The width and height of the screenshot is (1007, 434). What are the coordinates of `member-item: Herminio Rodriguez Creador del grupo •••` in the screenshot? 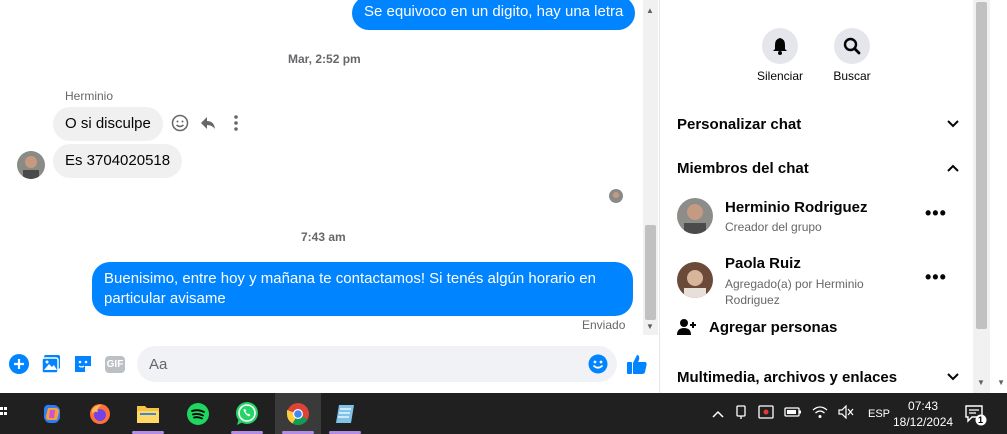 It's located at (822, 222).